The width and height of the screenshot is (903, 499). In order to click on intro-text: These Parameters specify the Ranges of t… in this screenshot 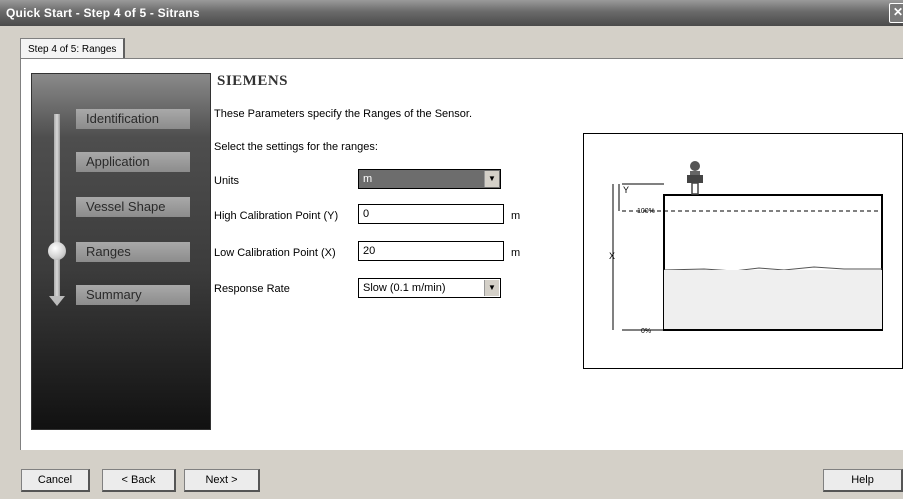, I will do `click(343, 114)`.